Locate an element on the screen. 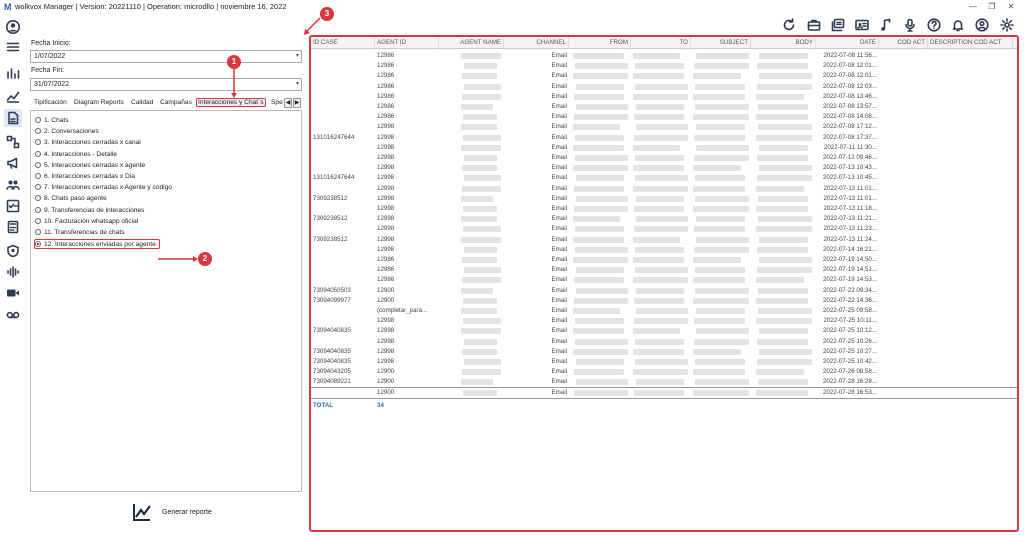  column-header: SUBJECT is located at coordinates (721, 43).